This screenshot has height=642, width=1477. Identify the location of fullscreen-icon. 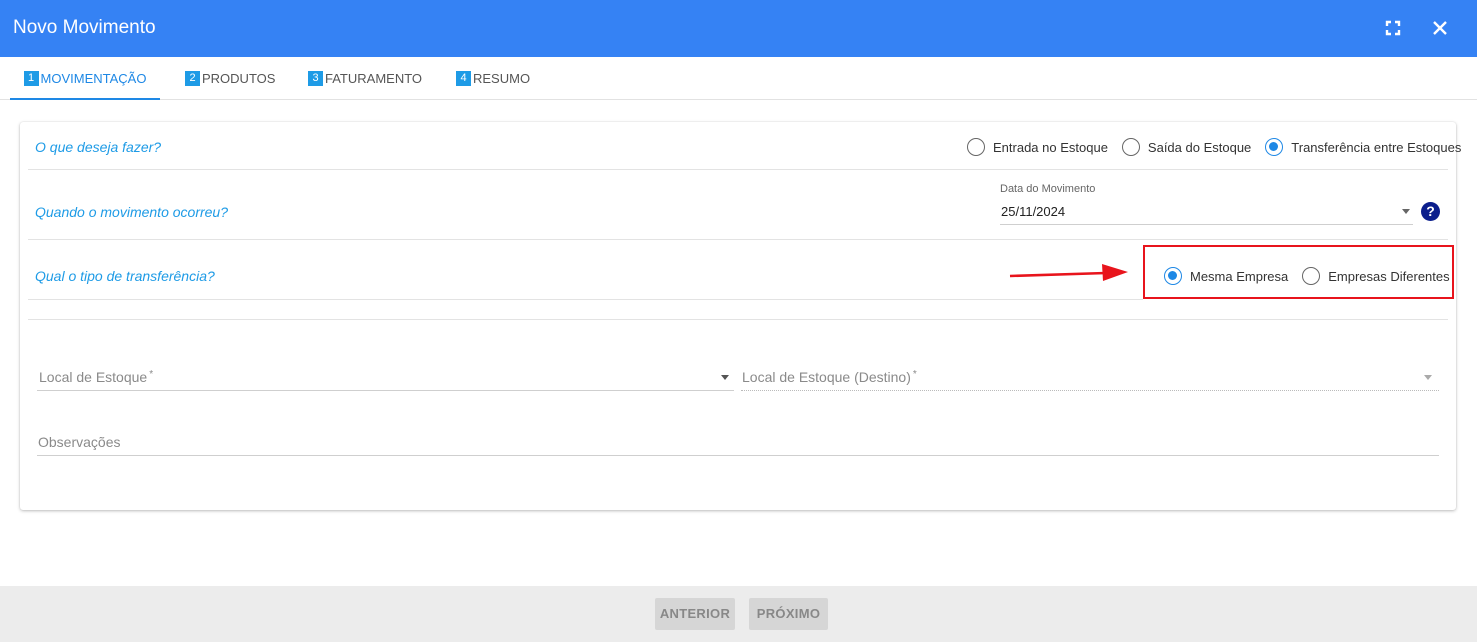
(1393, 28).